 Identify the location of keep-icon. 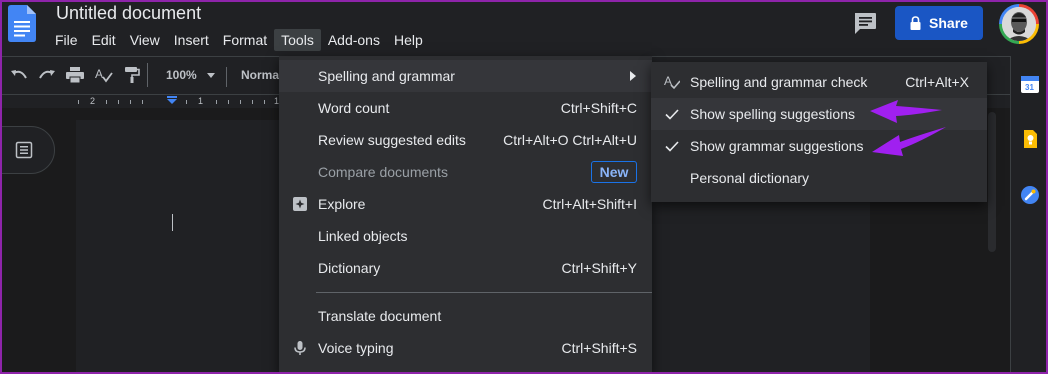
(1030, 139).